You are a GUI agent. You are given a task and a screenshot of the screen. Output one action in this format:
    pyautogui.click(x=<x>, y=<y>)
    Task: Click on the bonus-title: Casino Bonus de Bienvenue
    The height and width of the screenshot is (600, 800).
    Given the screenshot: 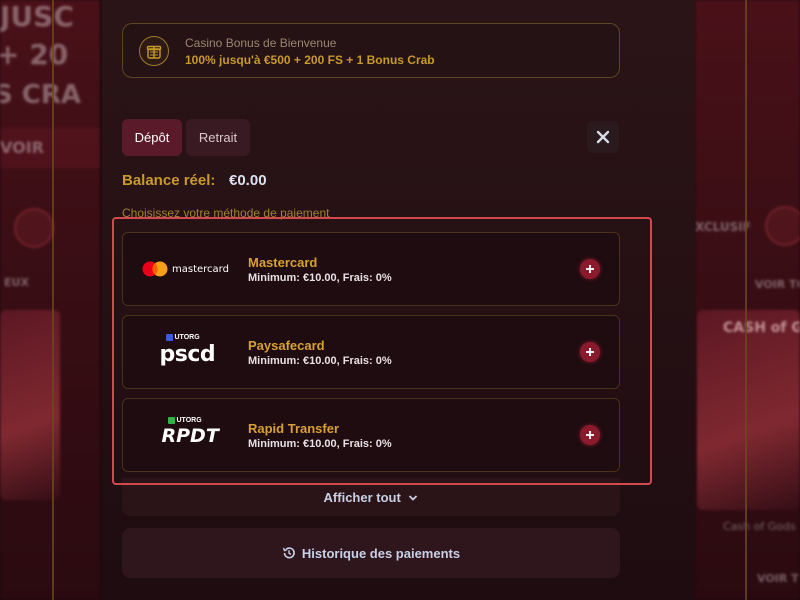 What is the action you would take?
    pyautogui.click(x=261, y=43)
    